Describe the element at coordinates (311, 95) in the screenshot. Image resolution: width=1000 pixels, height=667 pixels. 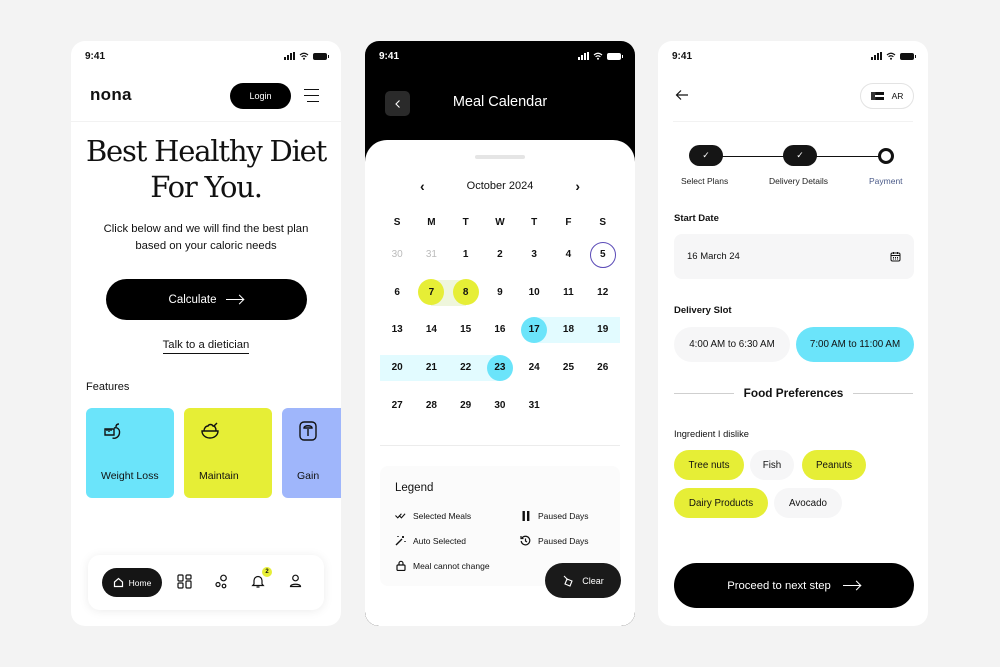
I see `hamburger-menu-icon` at that location.